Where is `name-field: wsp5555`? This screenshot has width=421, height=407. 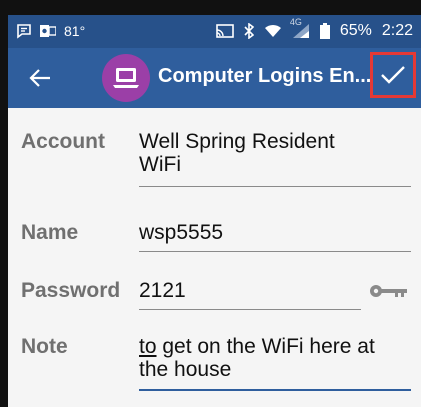 name-field: wsp5555 is located at coordinates (181, 232).